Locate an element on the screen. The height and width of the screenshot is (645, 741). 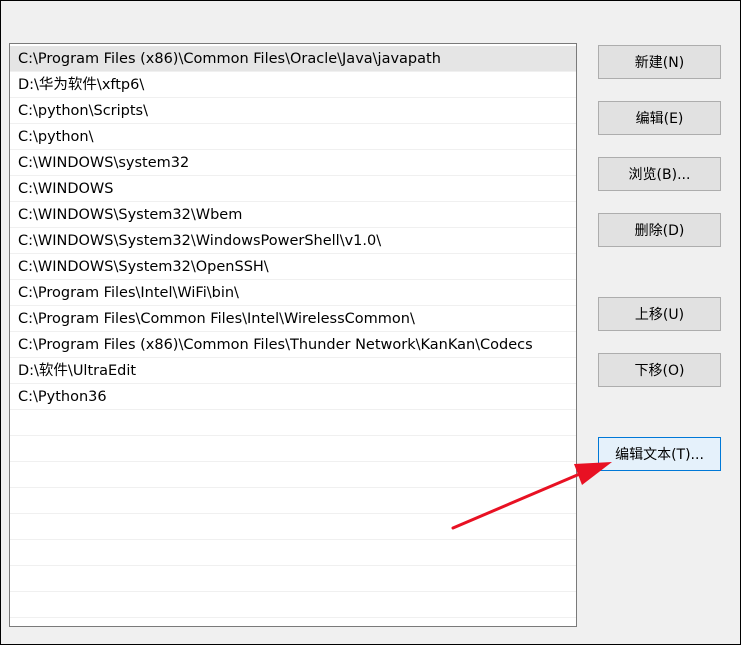
path-list-item: C:\Python36 is located at coordinates (293, 397).